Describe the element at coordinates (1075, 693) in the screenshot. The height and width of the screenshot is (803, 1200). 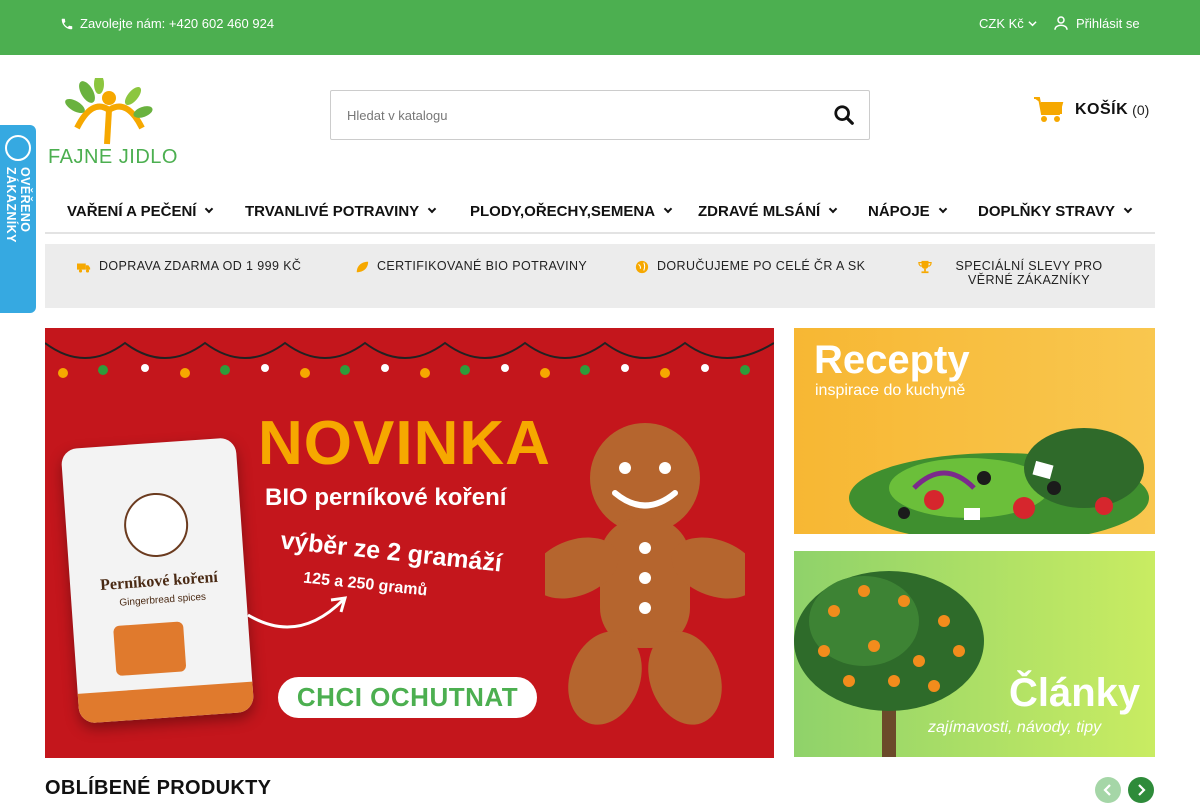
I see `articles-title: Články` at that location.